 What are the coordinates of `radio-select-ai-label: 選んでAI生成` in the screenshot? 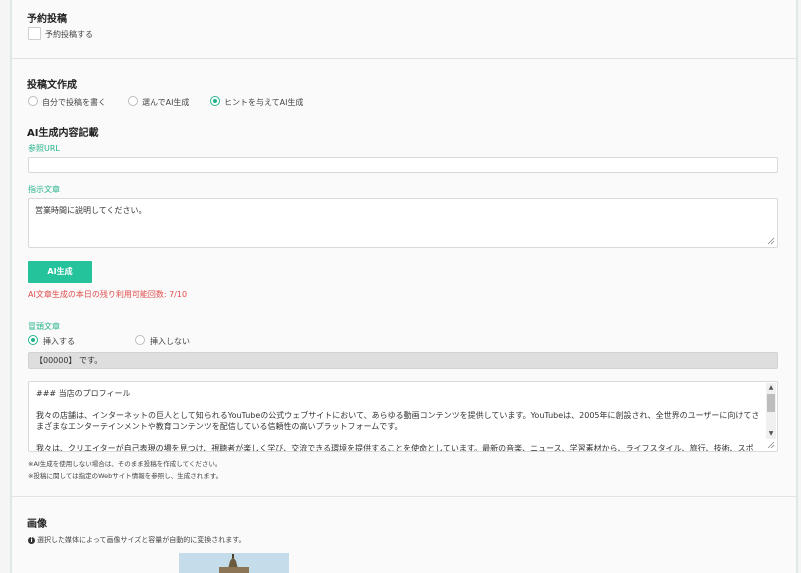 It's located at (166, 102).